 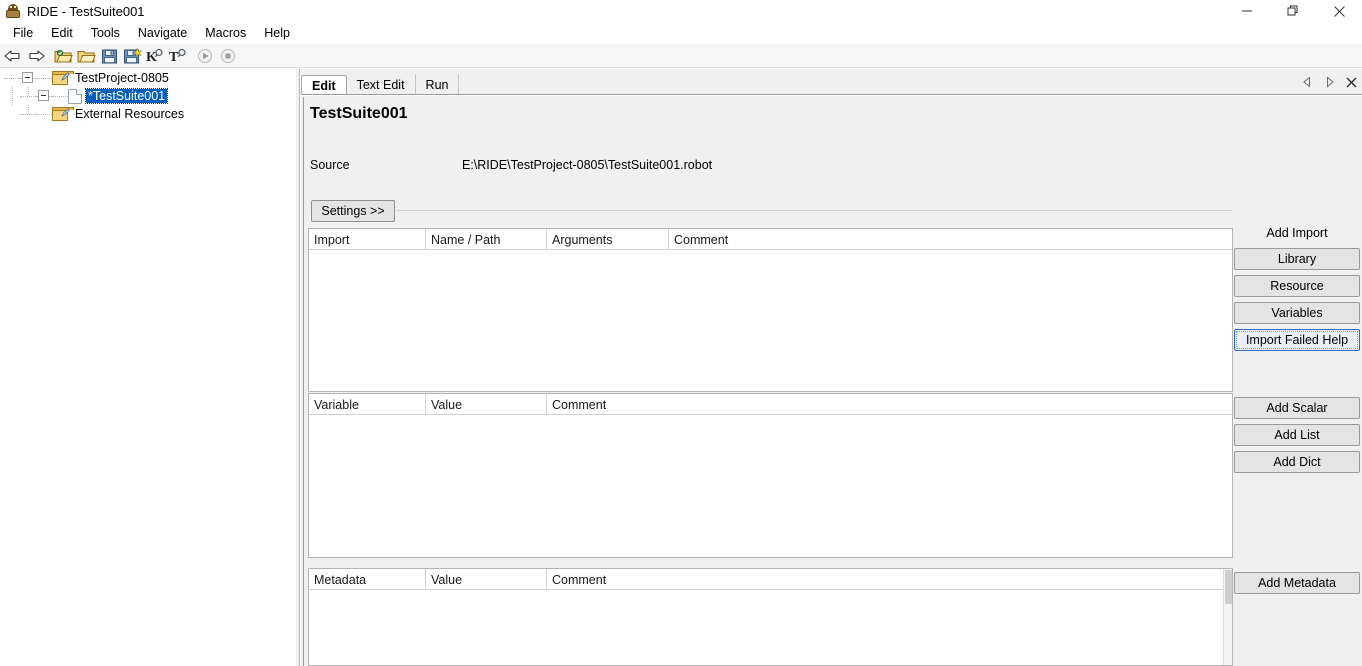 What do you see at coordinates (330, 165) in the screenshot?
I see `source-label: Source` at bounding box center [330, 165].